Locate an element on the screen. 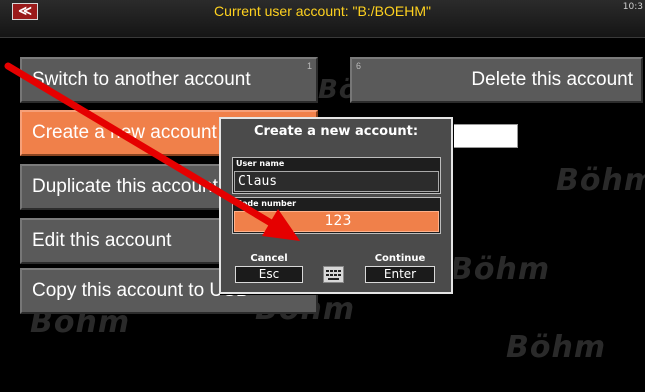 This screenshot has width=645, height=392. delete-account-button: 6 Delete this account is located at coordinates (496, 80).